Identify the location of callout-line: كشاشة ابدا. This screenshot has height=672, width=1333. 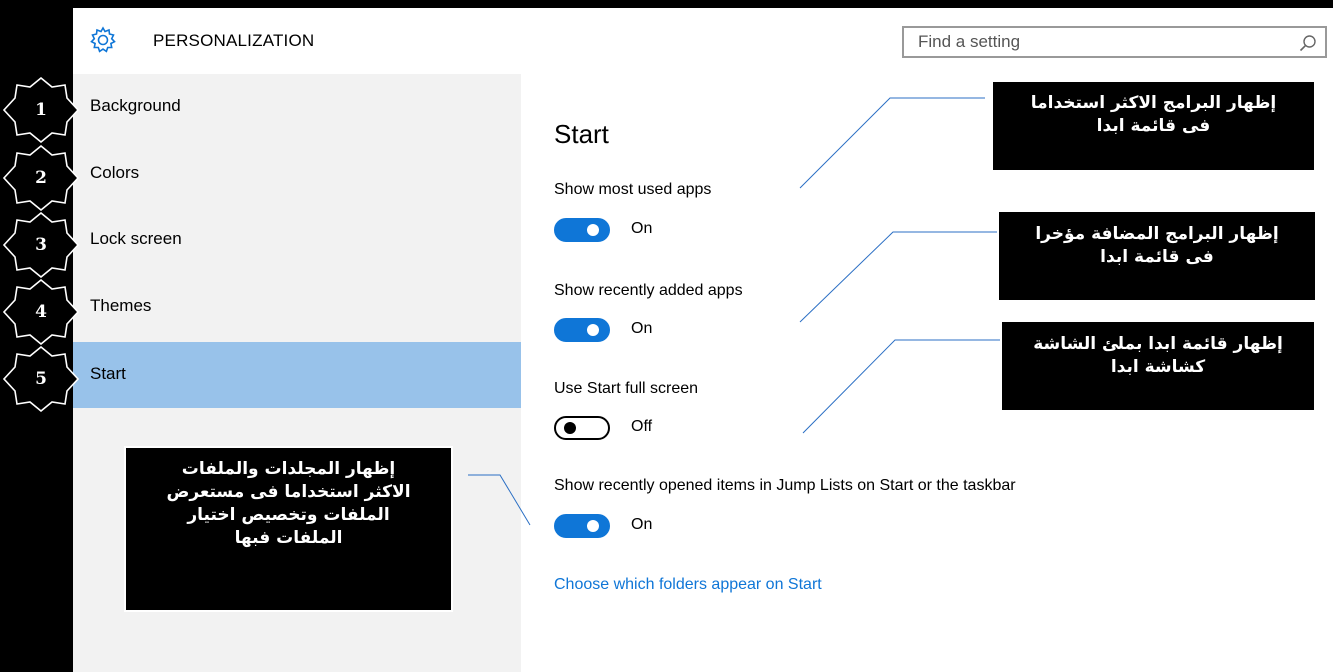
(1158, 366).